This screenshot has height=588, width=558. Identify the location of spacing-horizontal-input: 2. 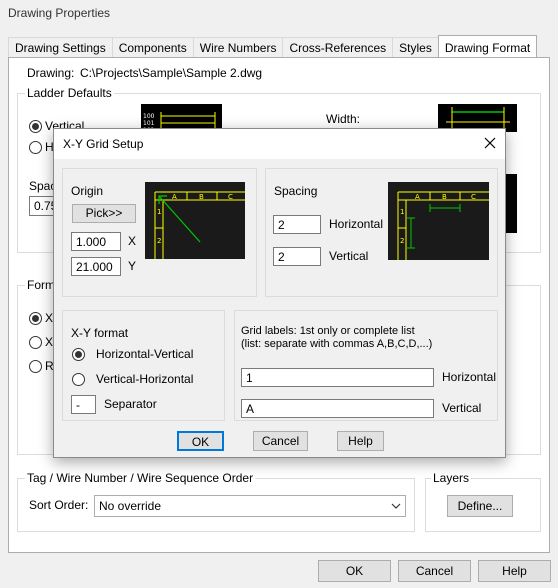
(297, 224).